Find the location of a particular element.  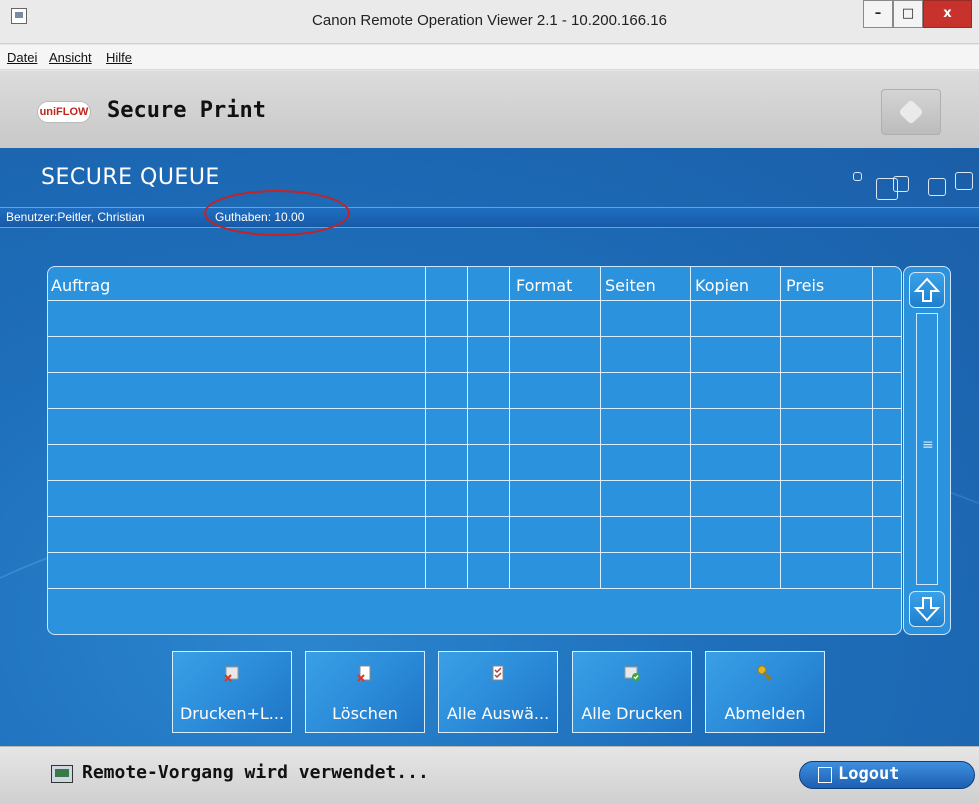

minimize-button: – is located at coordinates (878, 14).